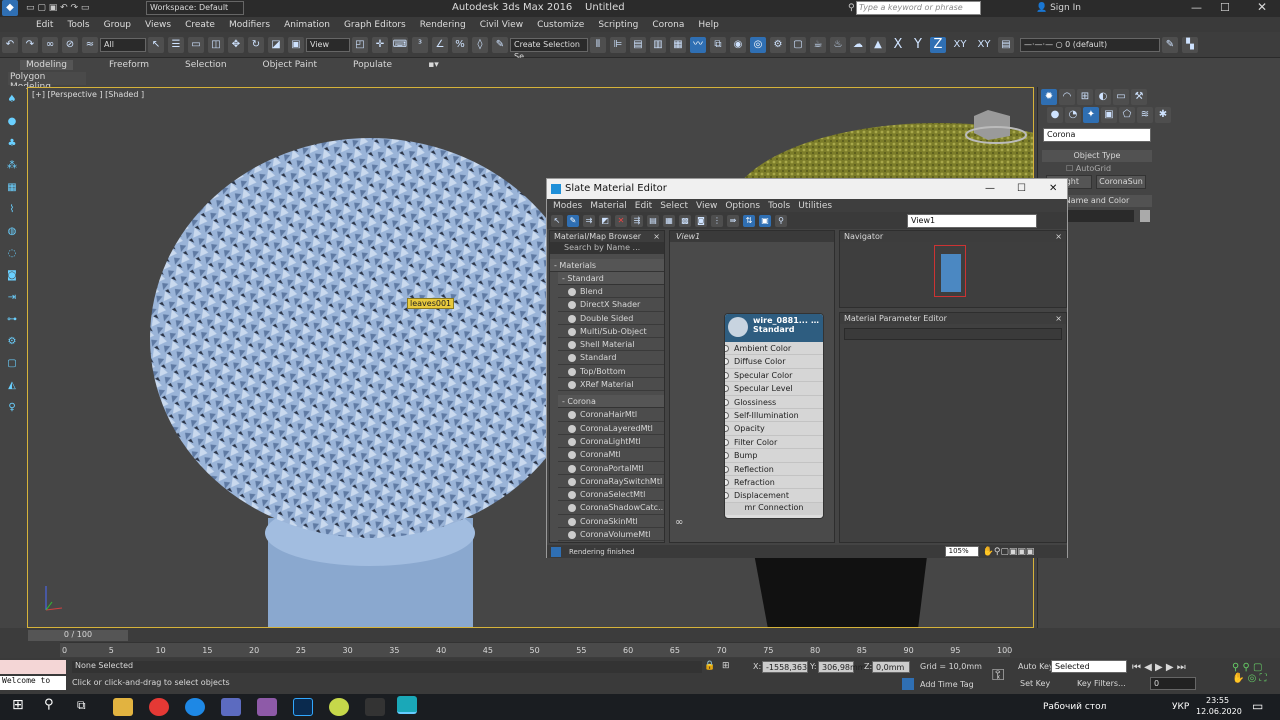  Describe the element at coordinates (573, 220) in the screenshot. I see `slate-pick-icon: ✎` at that location.